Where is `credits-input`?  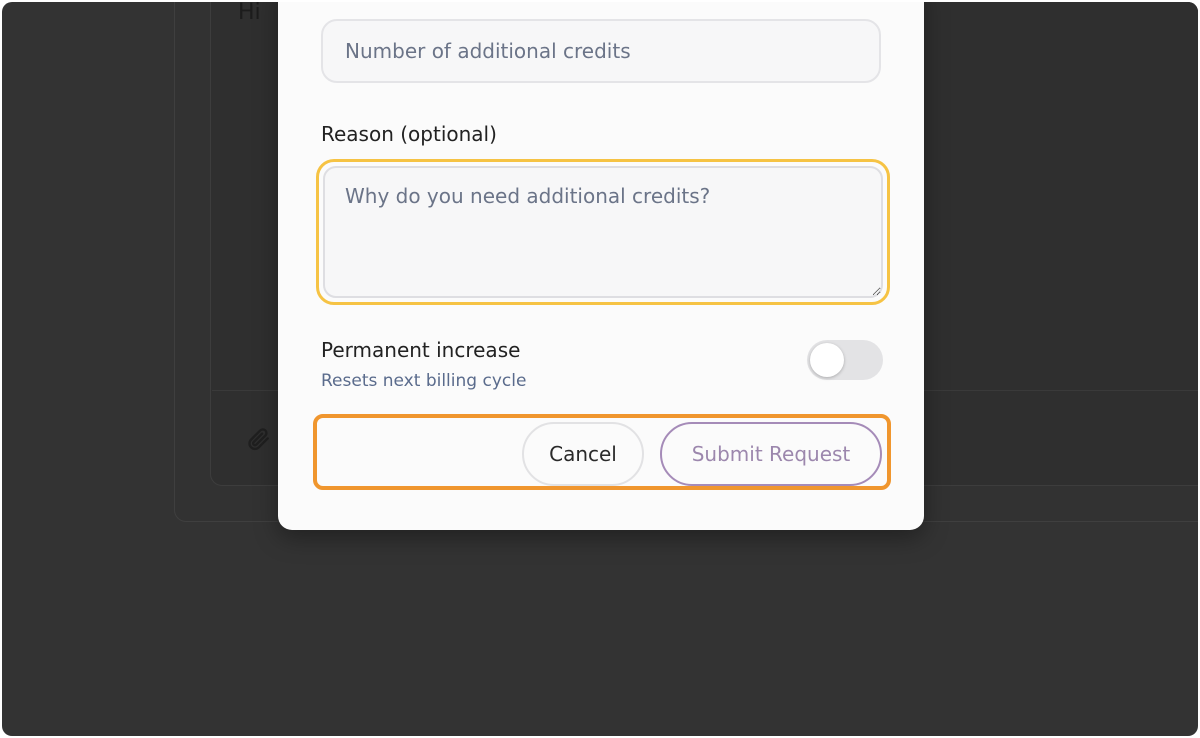 credits-input is located at coordinates (601, 51).